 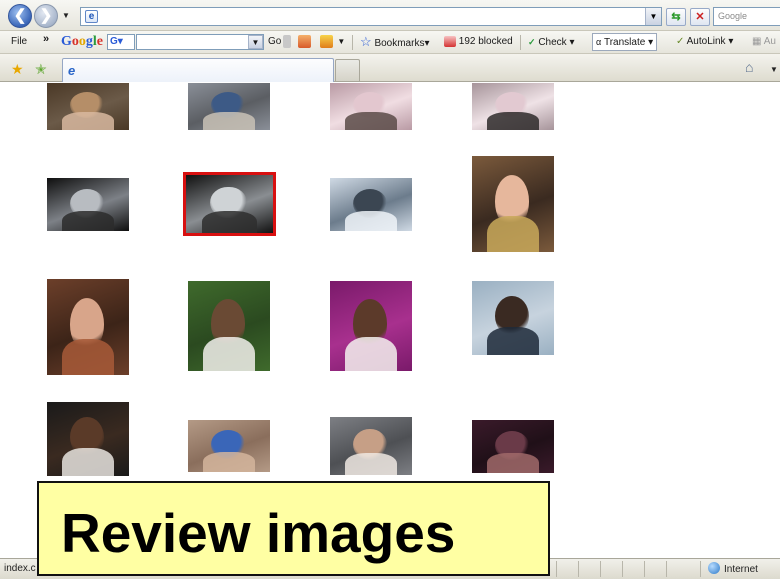 I want to click on internet-explorer-icon: e, so click(x=72, y=70).